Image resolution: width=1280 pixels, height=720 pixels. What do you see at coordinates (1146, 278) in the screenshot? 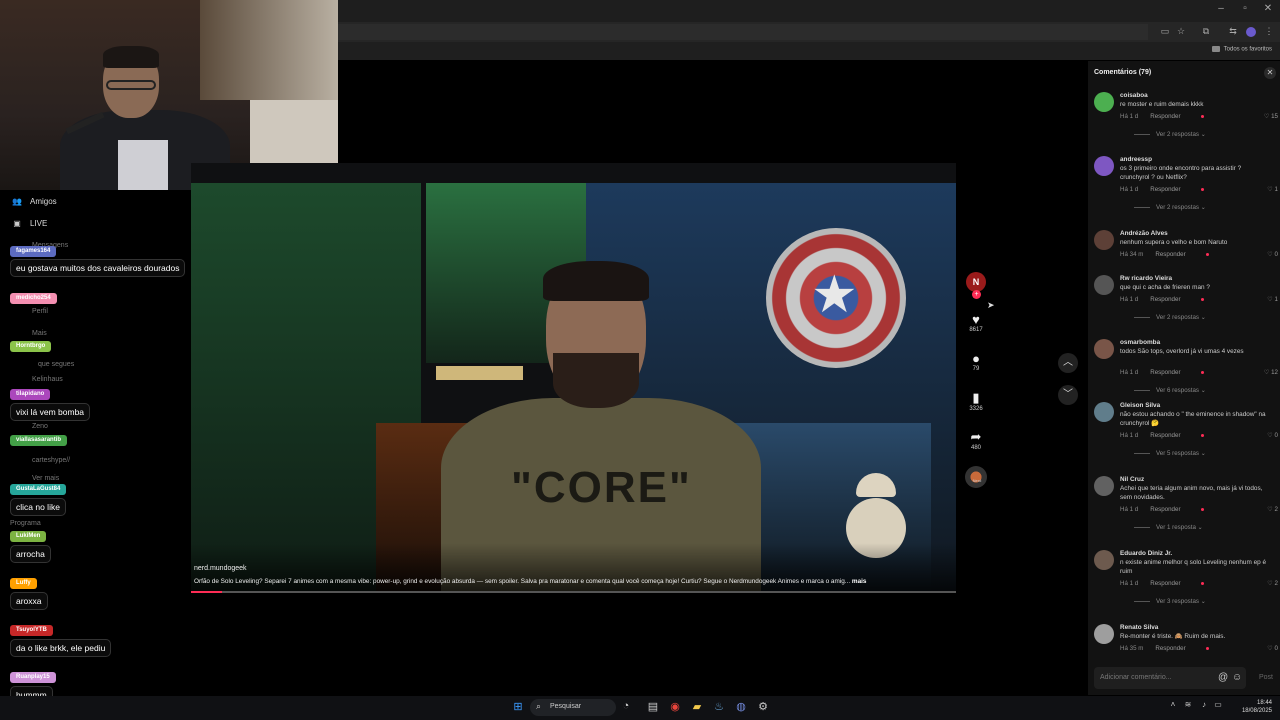
I see `comment-username: Rw ricardo Vieira` at bounding box center [1146, 278].